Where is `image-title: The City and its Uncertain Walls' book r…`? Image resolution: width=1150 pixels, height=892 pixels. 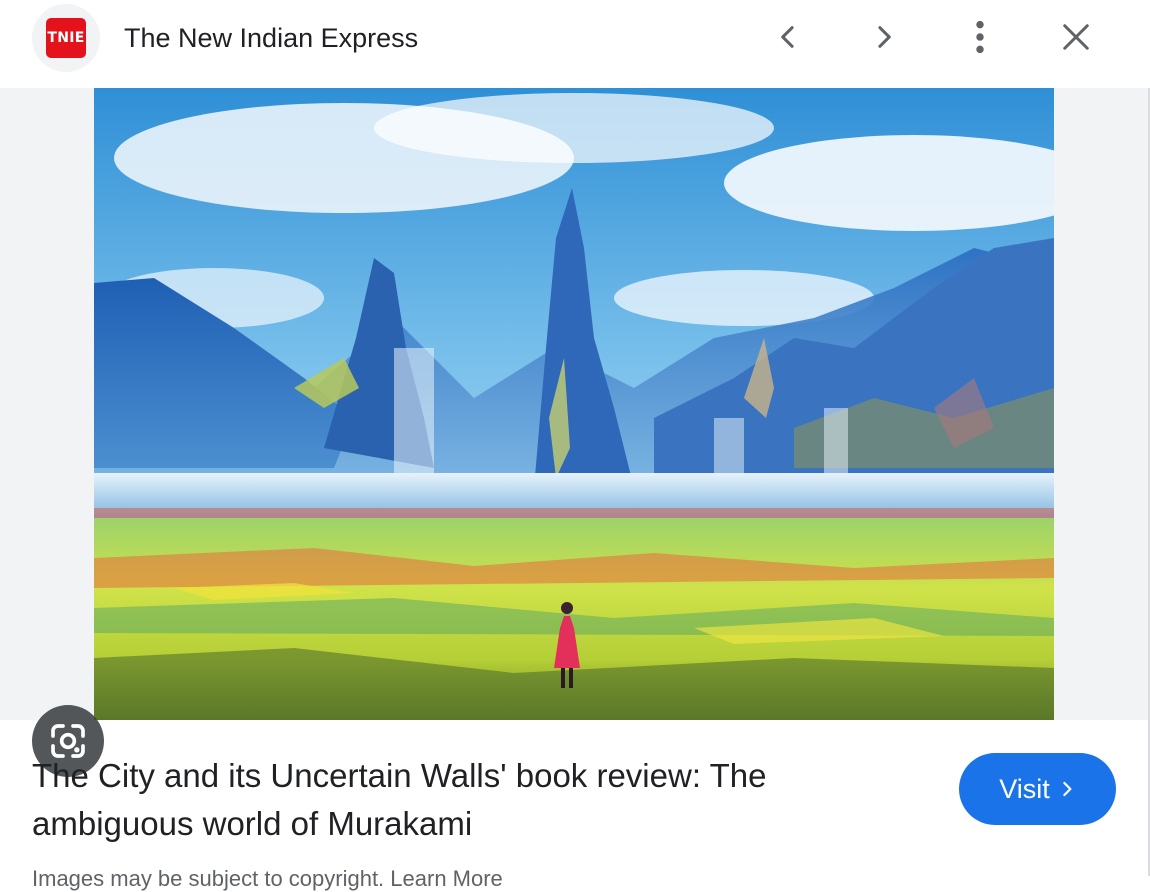 image-title: The City and its Uncertain Walls' book r… is located at coordinates (472, 800).